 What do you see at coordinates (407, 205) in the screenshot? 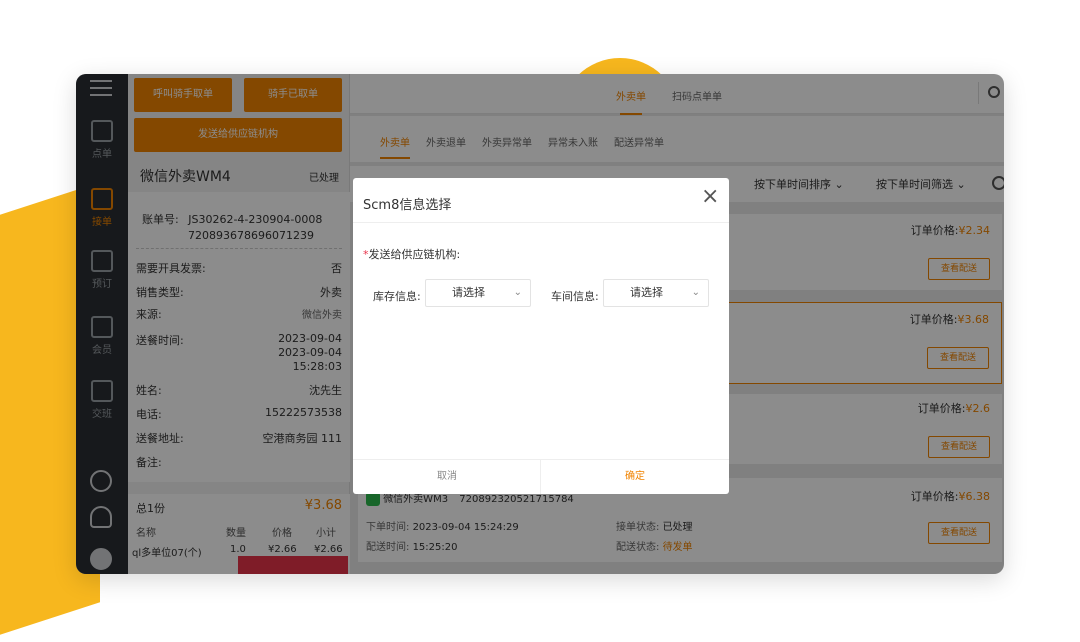
I see `dialog-title: Scm8信息选择` at bounding box center [407, 205].